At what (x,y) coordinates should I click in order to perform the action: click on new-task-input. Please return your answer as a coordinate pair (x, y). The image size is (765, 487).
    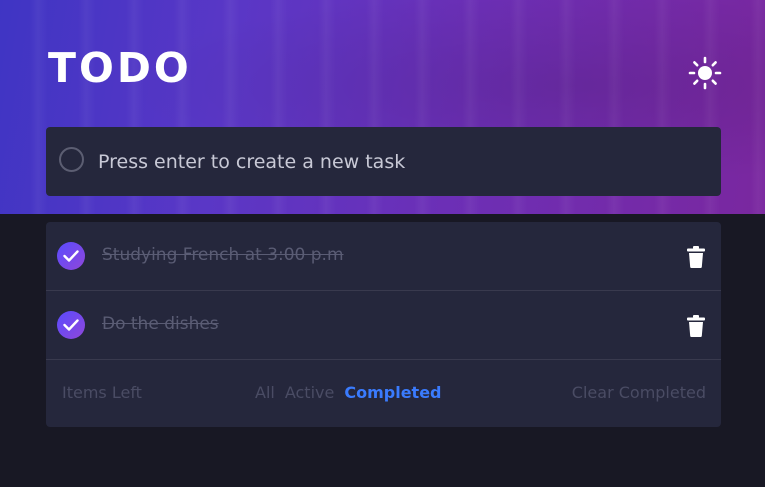
    Looking at the image, I should click on (398, 161).